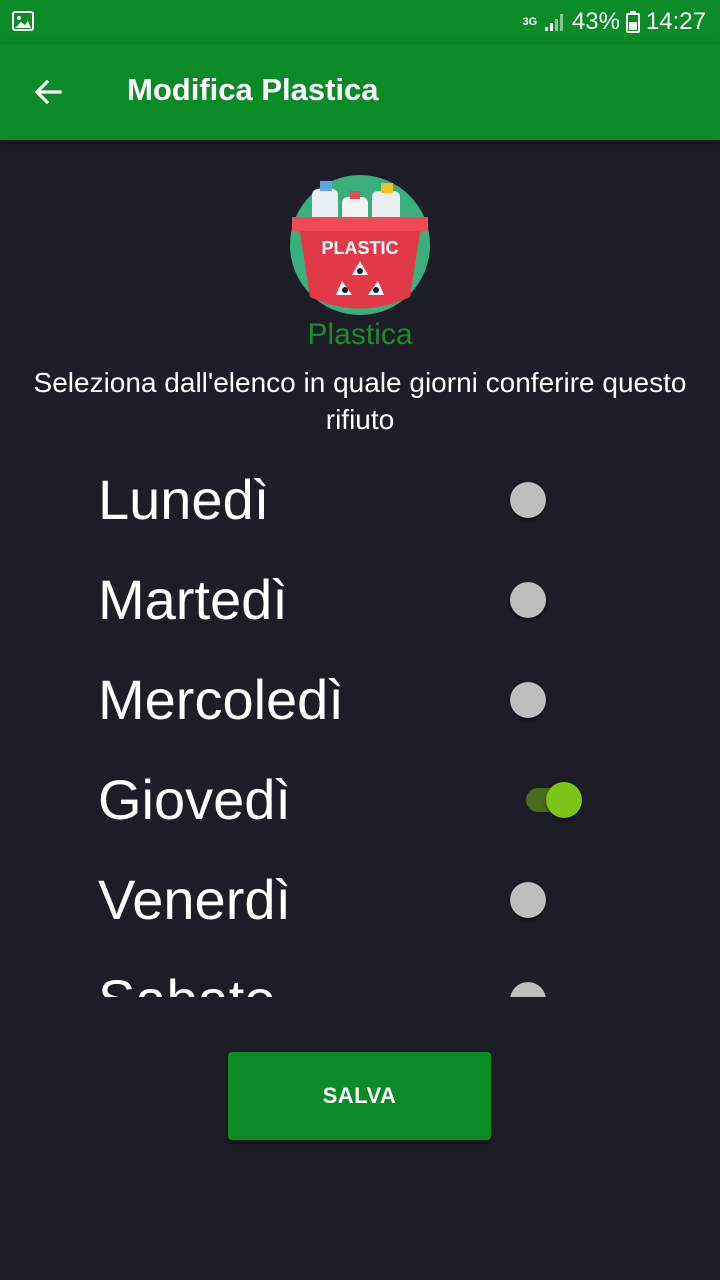 This screenshot has height=1280, width=720. What do you see at coordinates (553, 22) in the screenshot?
I see `signal-icon` at bounding box center [553, 22].